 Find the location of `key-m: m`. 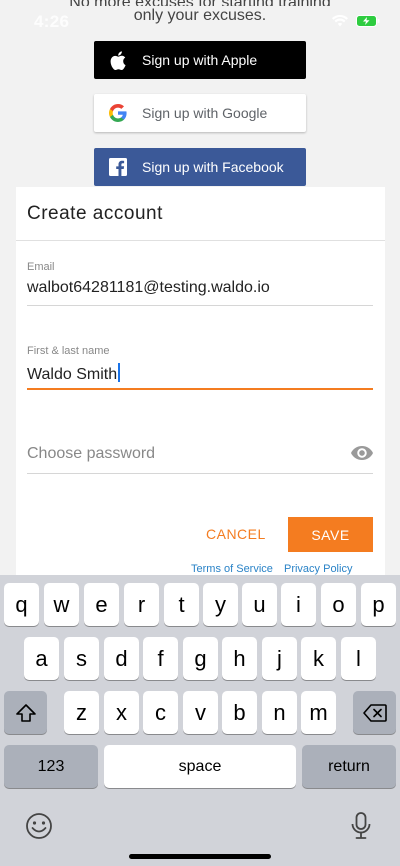

key-m: m is located at coordinates (318, 712).